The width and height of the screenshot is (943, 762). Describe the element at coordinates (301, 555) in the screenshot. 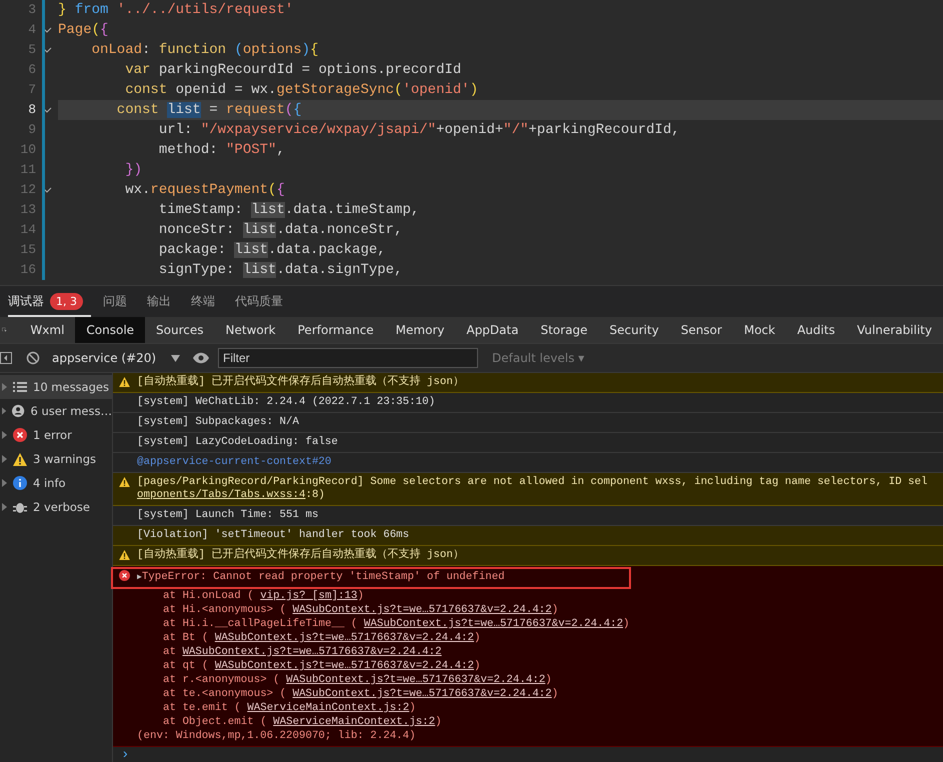

I see `message-text: [自动热重载] 已开启代码文件保存后自动热重载（不支持 json）` at that location.